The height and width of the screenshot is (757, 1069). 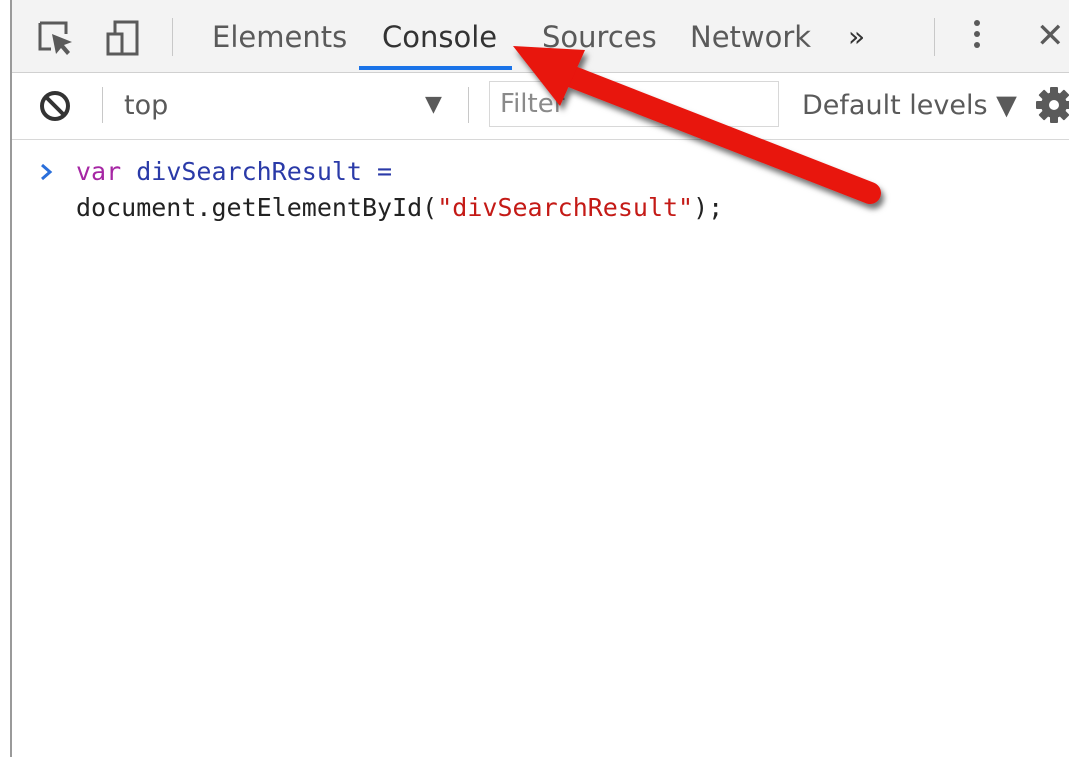 I want to click on filter-input, so click(x=634, y=104).